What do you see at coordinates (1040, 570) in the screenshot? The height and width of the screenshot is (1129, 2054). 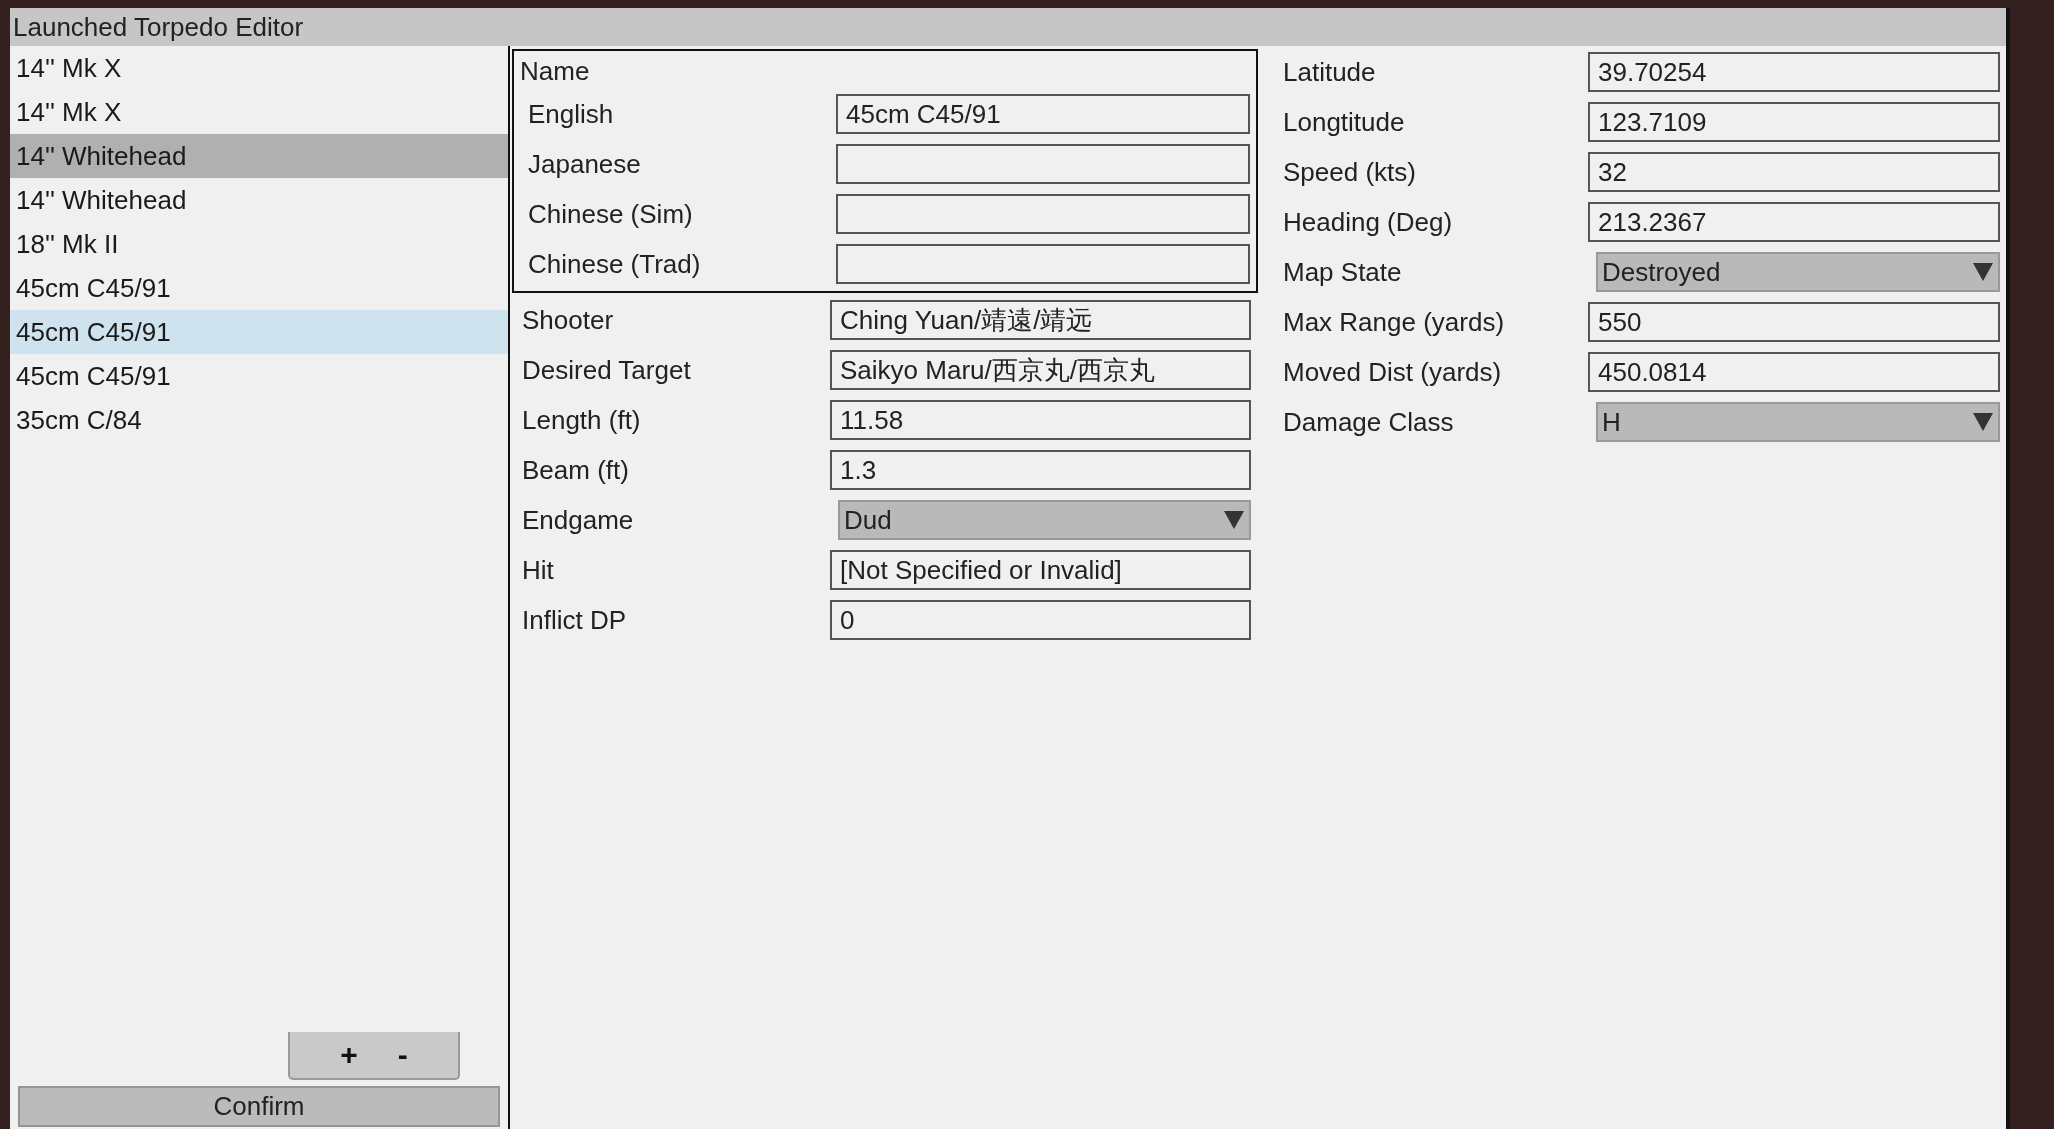 I see `input-field: [Not Specified or Invalid]` at bounding box center [1040, 570].